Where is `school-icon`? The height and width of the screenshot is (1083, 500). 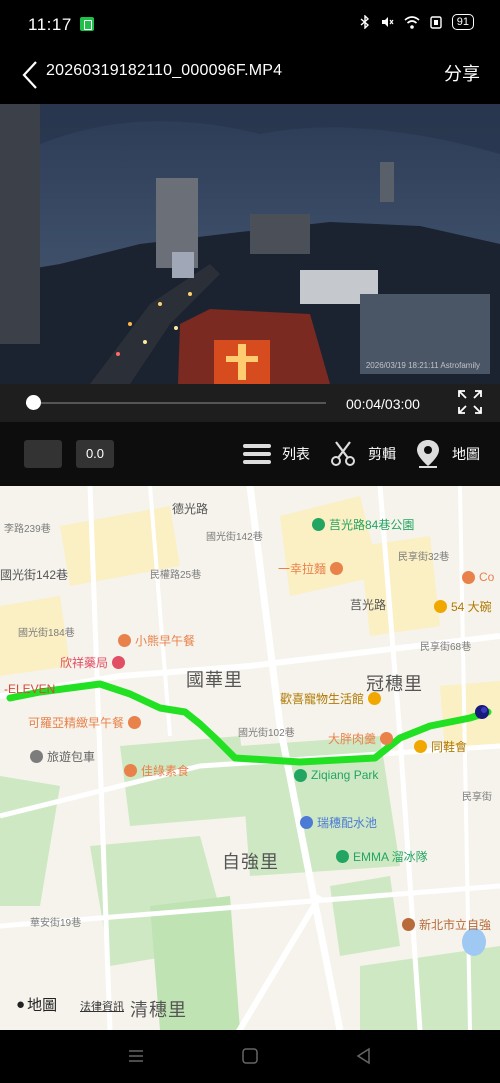
school-icon is located at coordinates (408, 924).